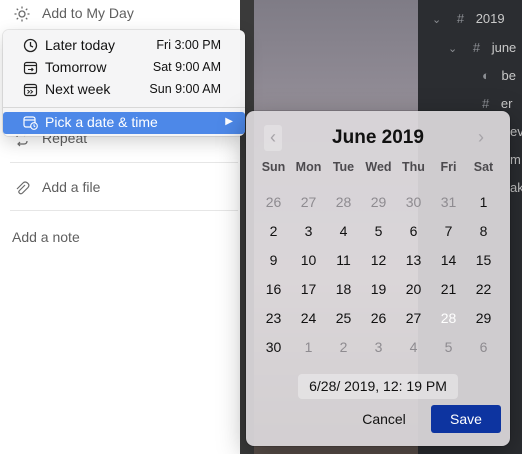  I want to click on calendar-next-week-icon, so click(30, 89).